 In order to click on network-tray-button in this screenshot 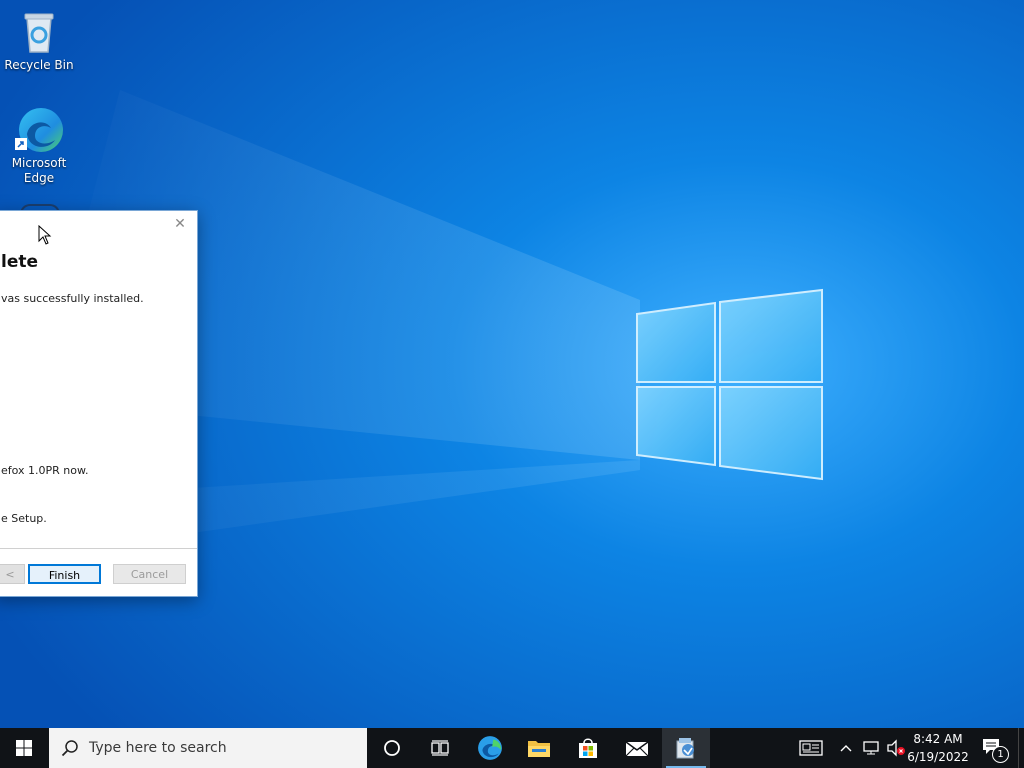, I will do `click(871, 748)`.